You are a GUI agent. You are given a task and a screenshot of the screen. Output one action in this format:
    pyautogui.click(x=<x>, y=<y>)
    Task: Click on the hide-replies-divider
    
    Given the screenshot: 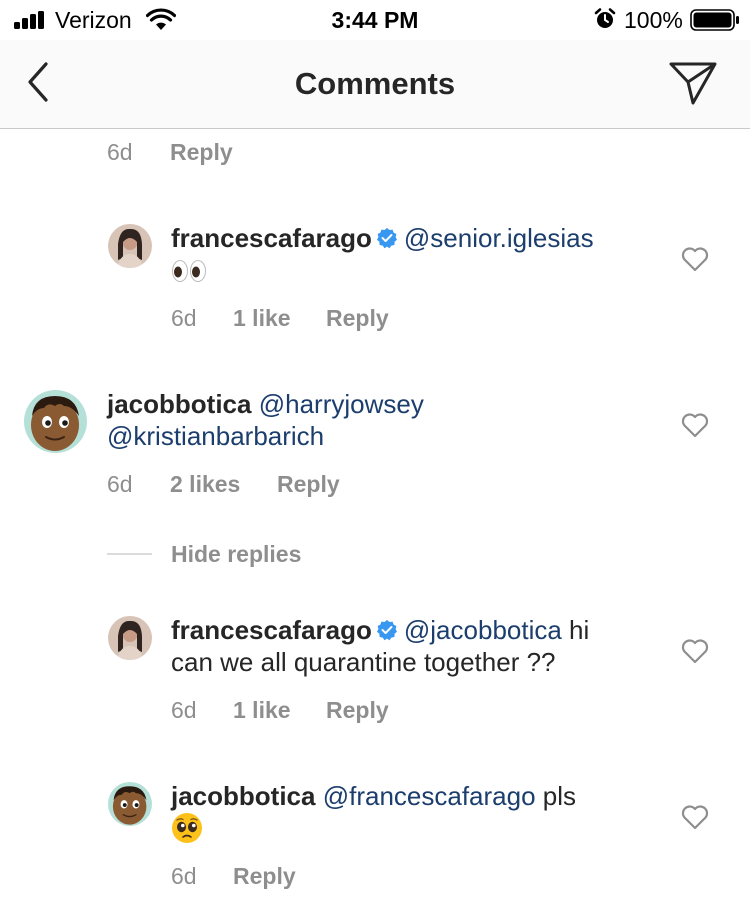 What is the action you would take?
    pyautogui.click(x=129, y=554)
    